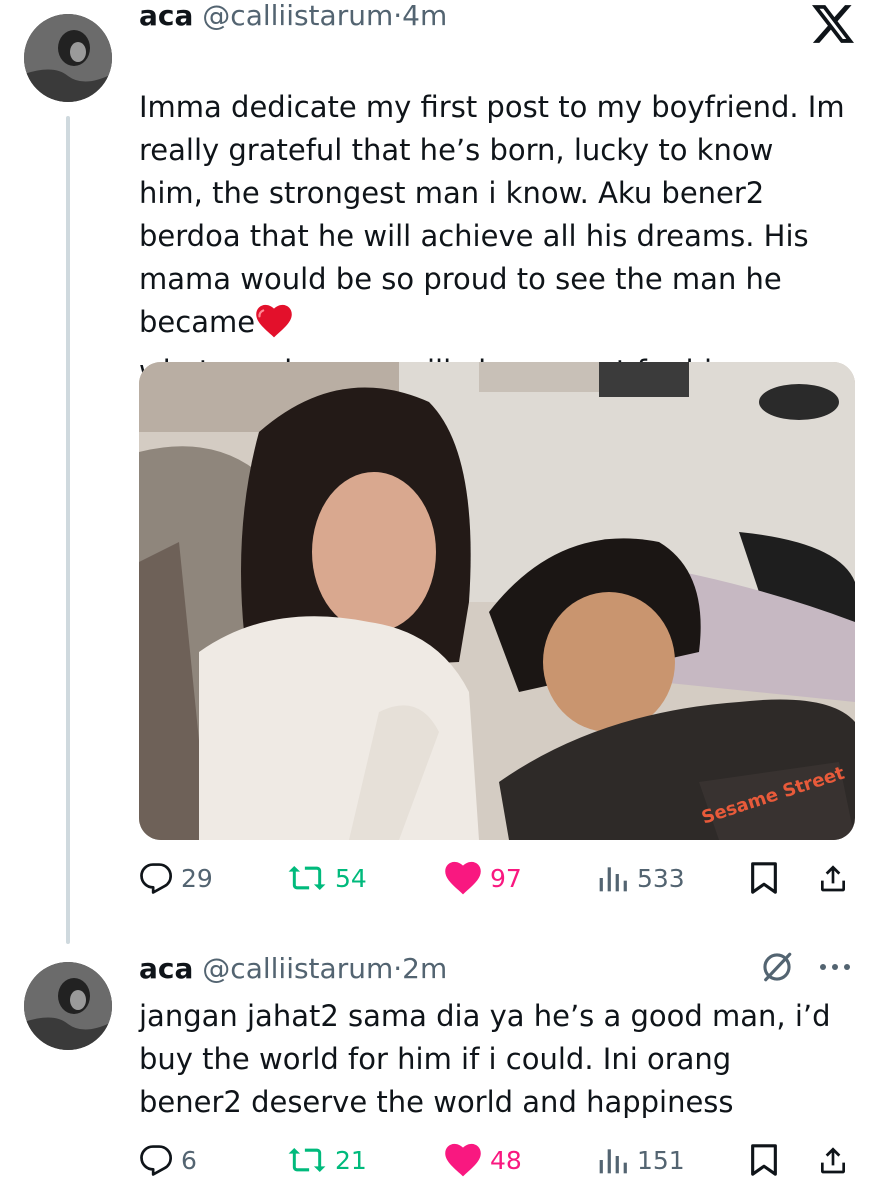  I want to click on thread-line, so click(68, 530).